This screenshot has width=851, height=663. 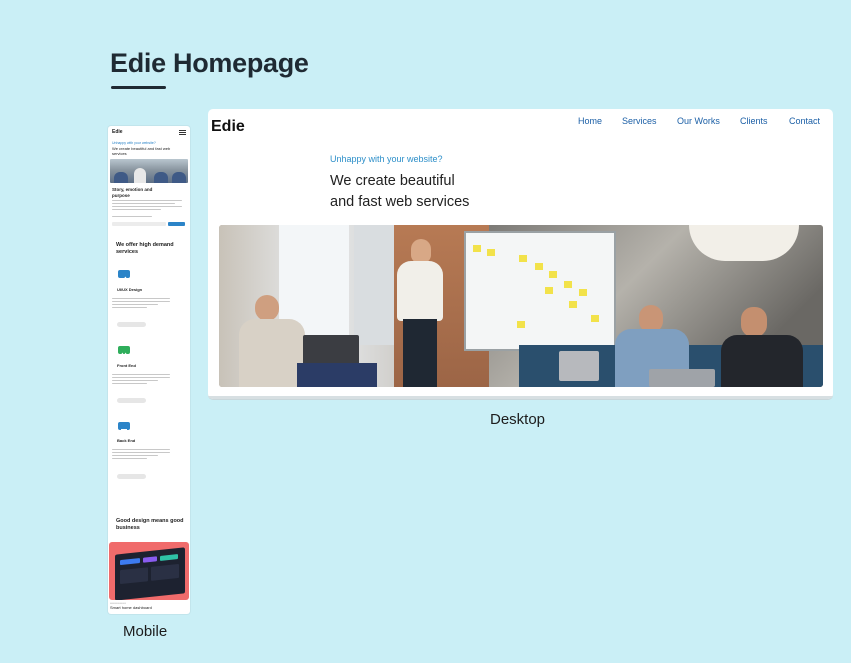 I want to click on pen-icon, so click(x=124, y=276).